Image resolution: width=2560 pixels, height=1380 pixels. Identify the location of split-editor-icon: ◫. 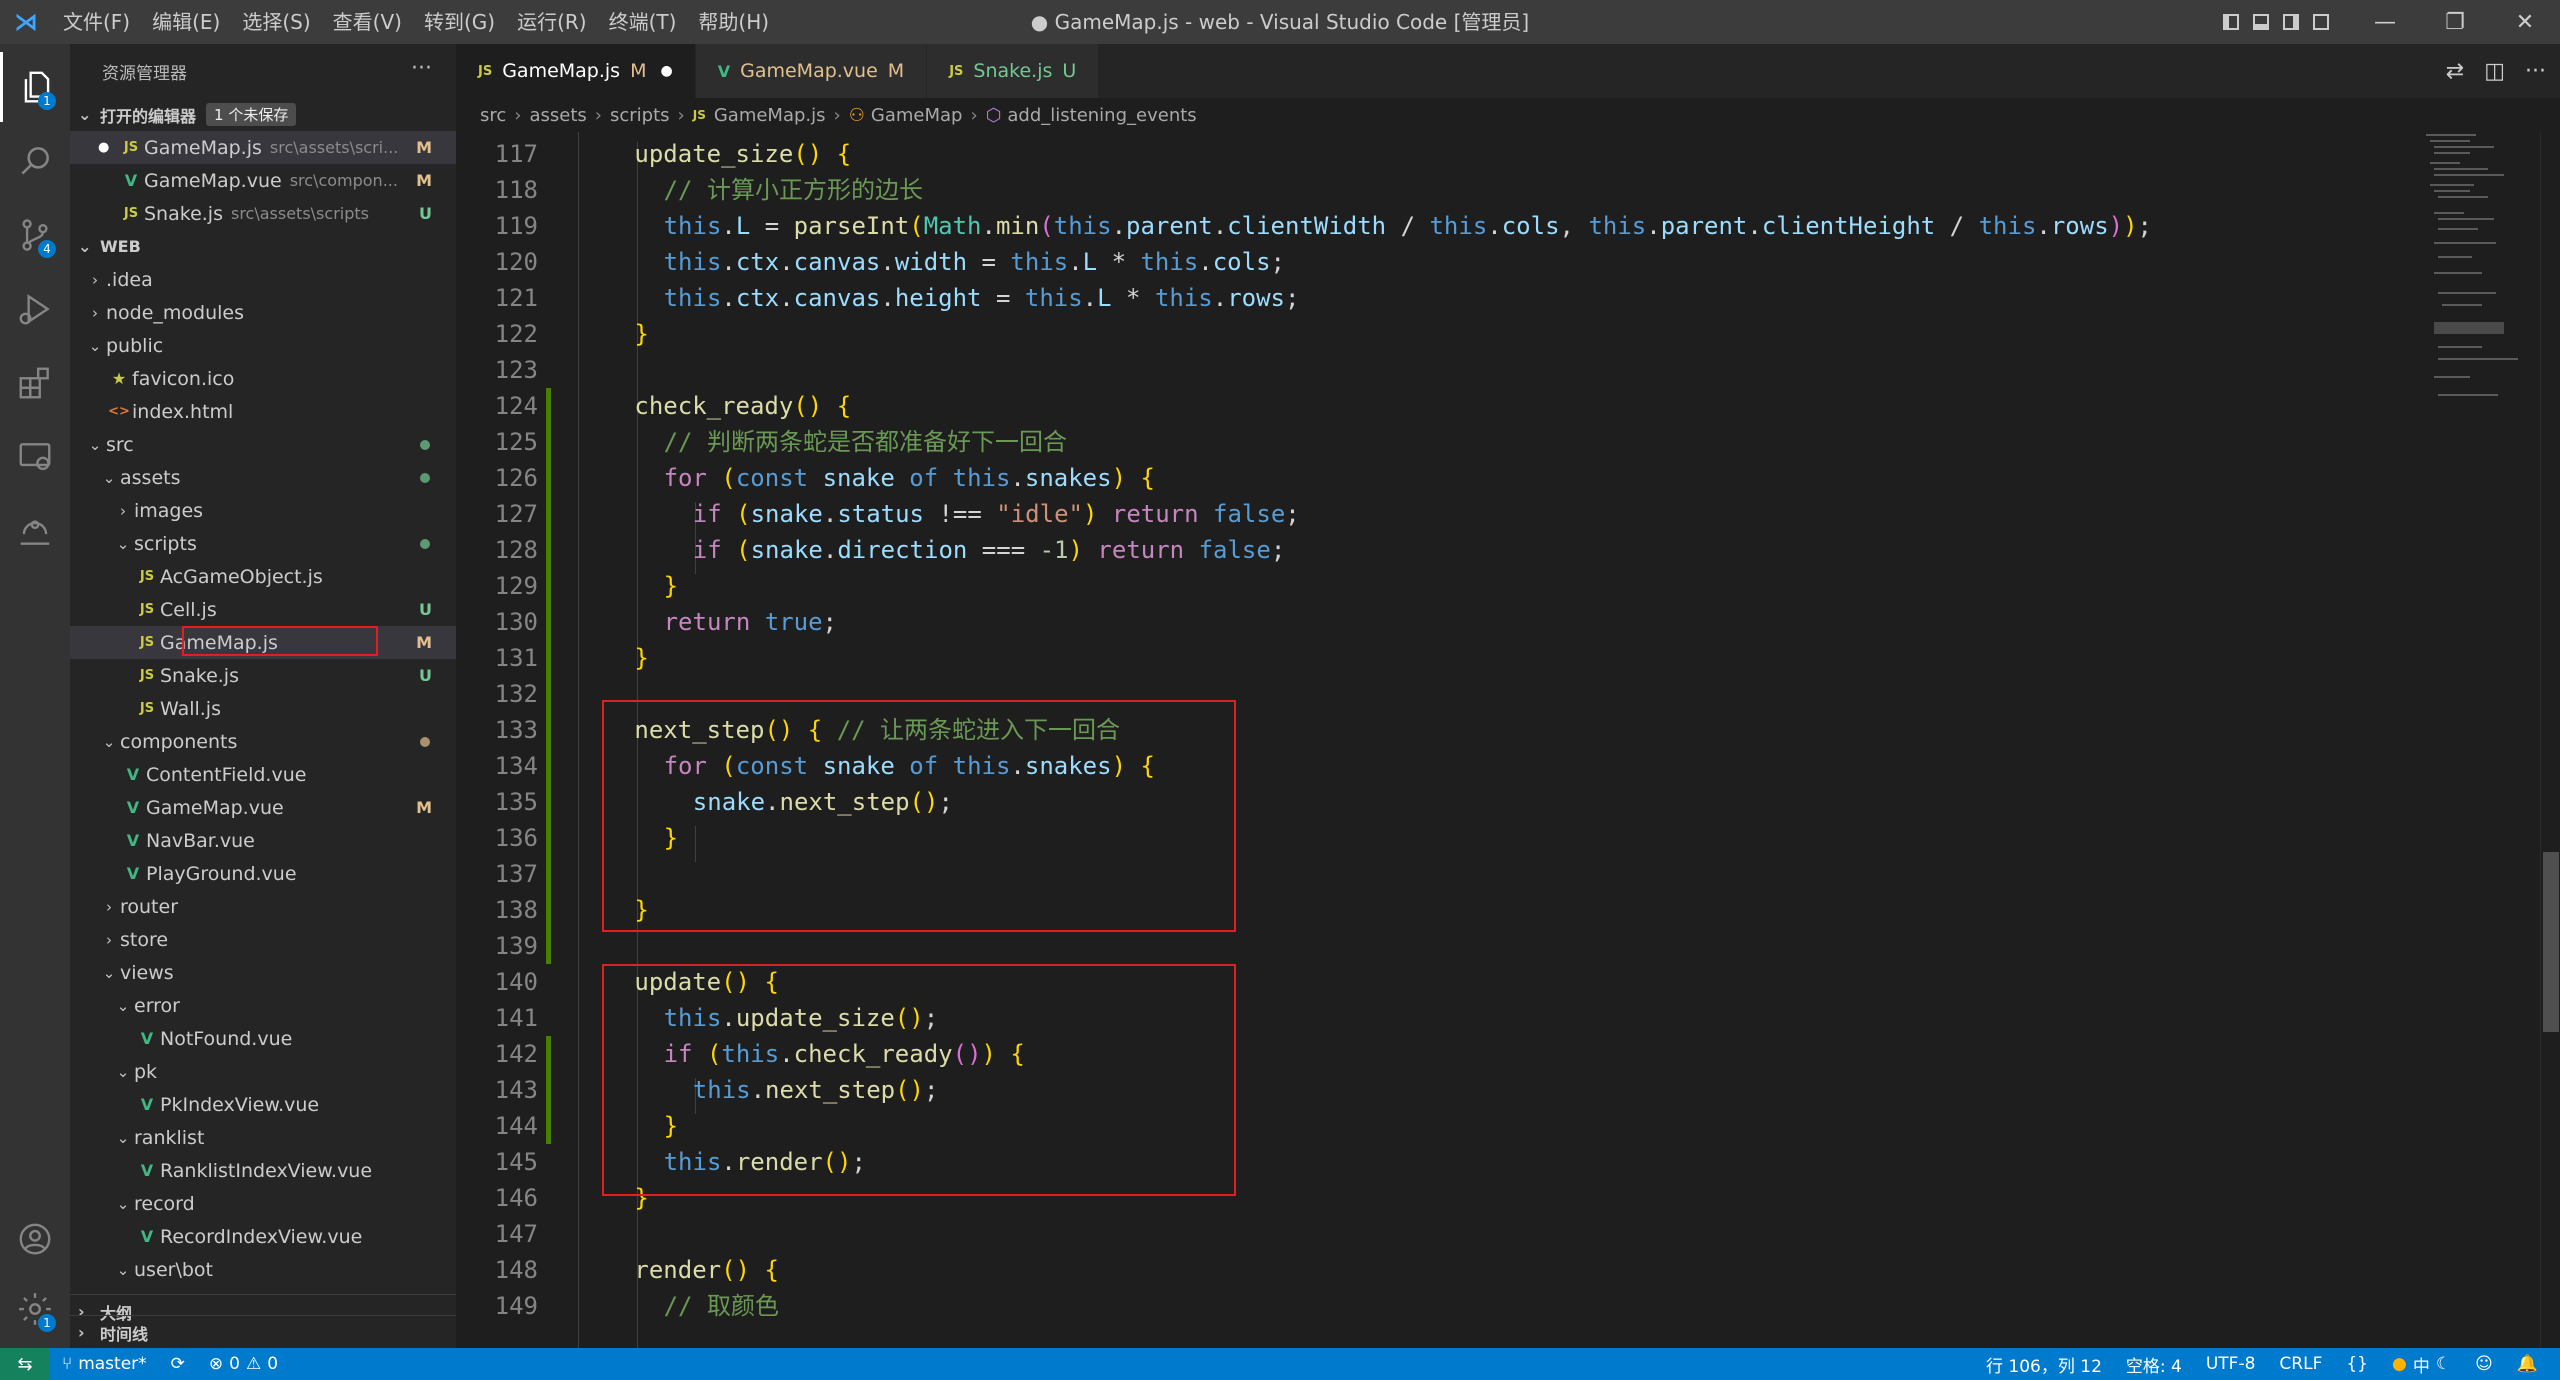
(2494, 71).